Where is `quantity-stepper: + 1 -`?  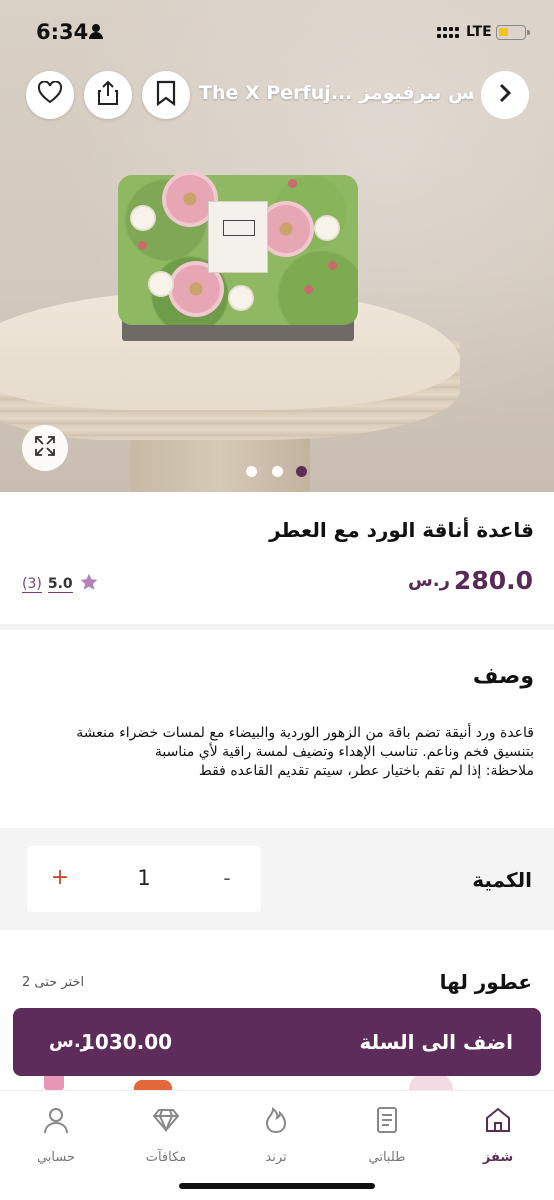
quantity-stepper: + 1 - is located at coordinates (144, 879).